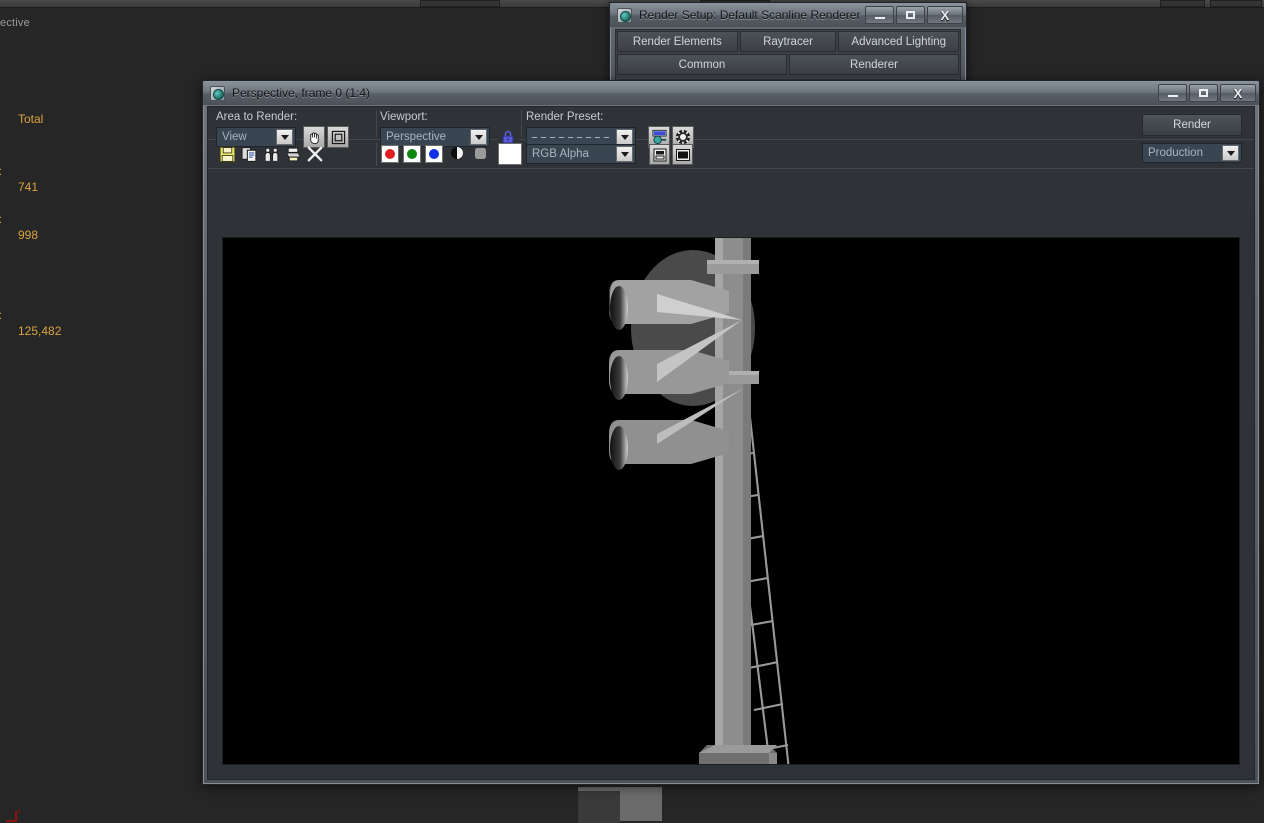  I want to click on tab-raytracer: Raytracer, so click(788, 41).